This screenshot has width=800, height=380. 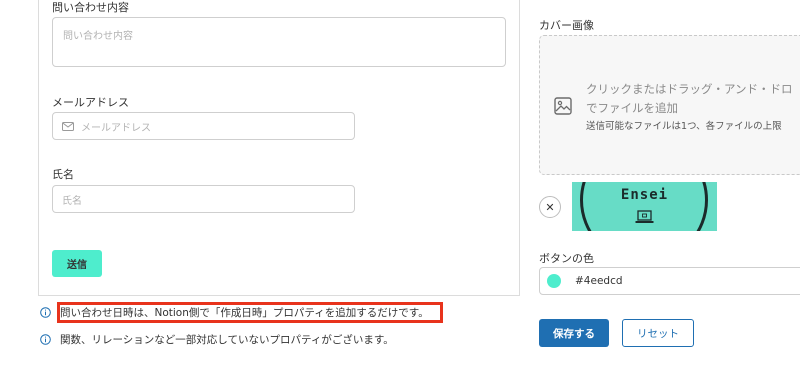 What do you see at coordinates (203, 126) in the screenshot?
I see `email-field: メールアドレス` at bounding box center [203, 126].